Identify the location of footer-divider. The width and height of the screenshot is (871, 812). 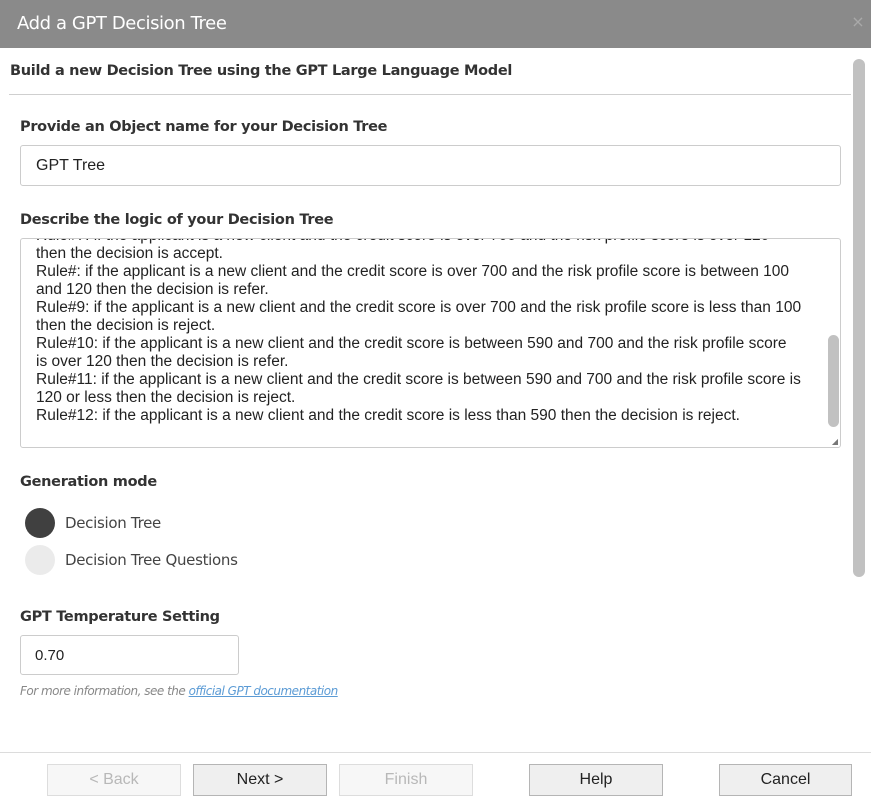
(435, 752).